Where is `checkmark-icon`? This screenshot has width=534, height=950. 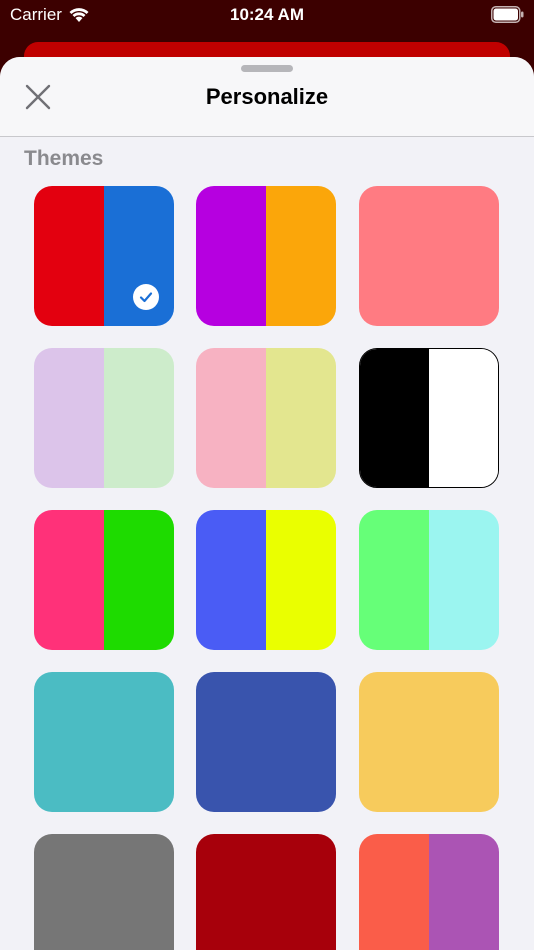 checkmark-icon is located at coordinates (146, 297).